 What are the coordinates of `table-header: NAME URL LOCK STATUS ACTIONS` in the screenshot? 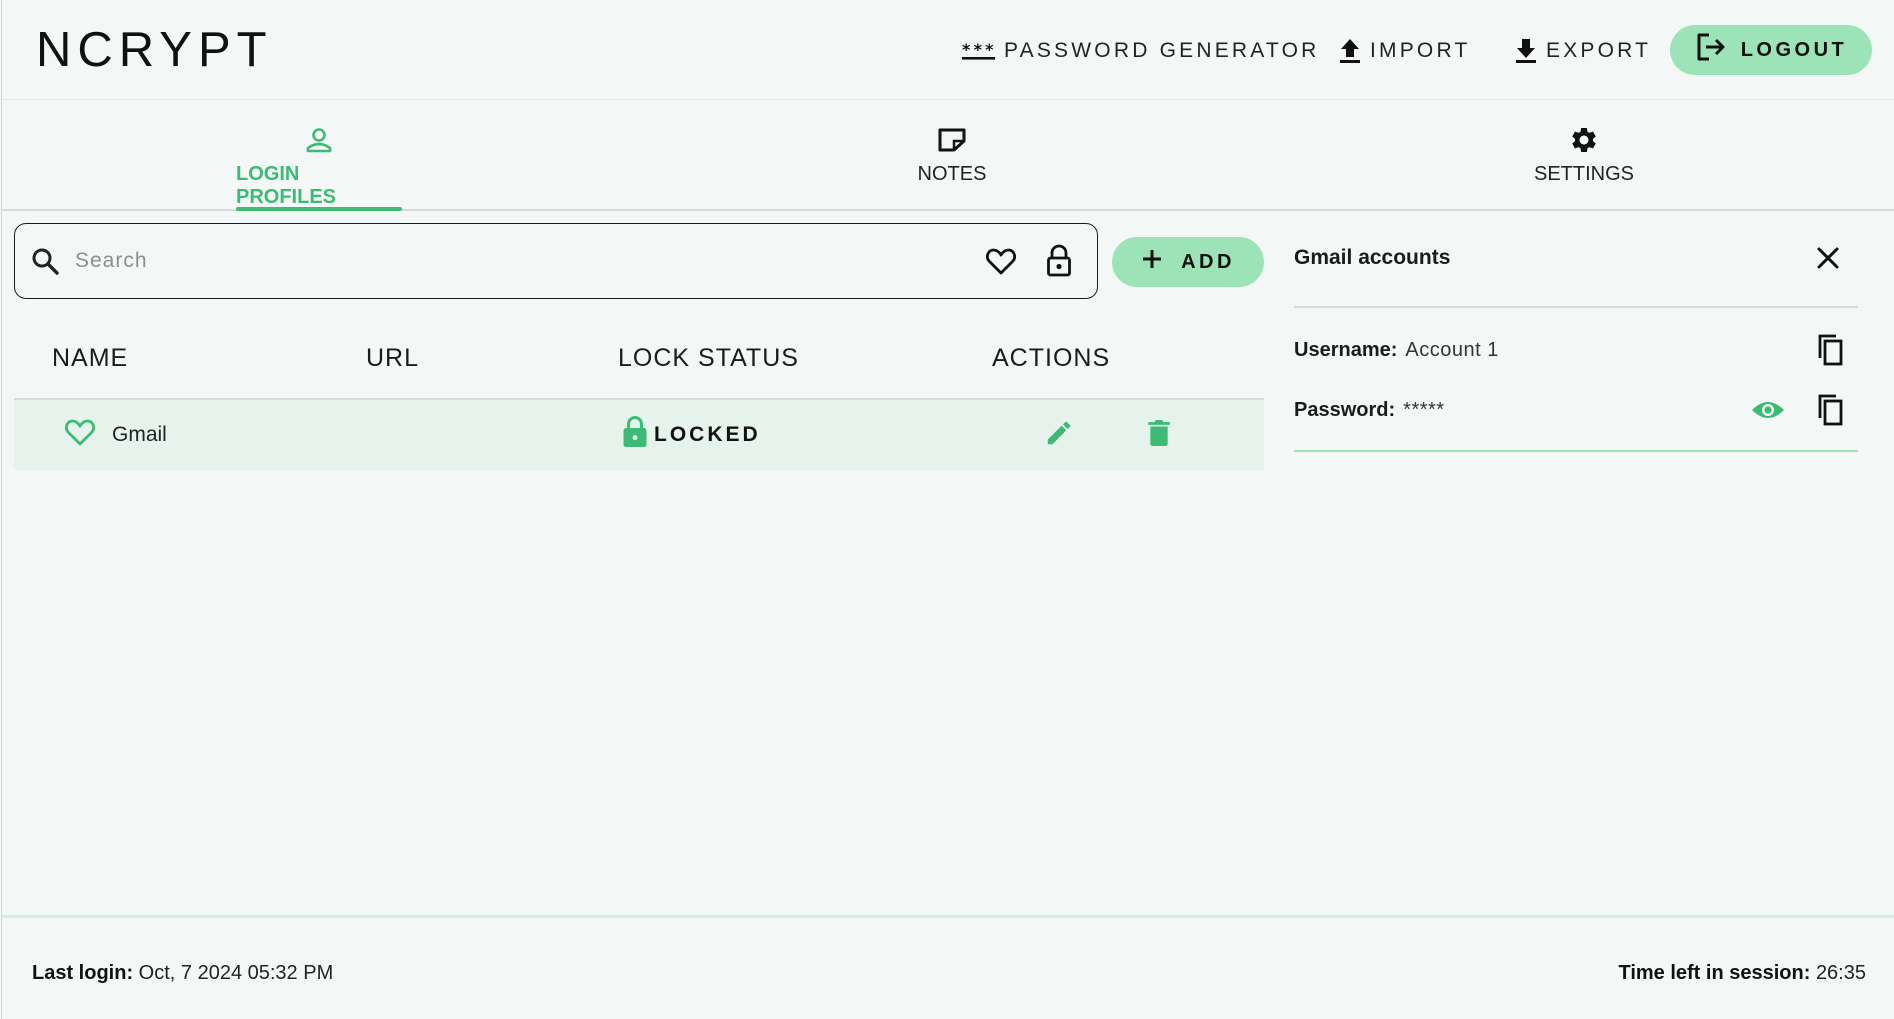 It's located at (639, 366).